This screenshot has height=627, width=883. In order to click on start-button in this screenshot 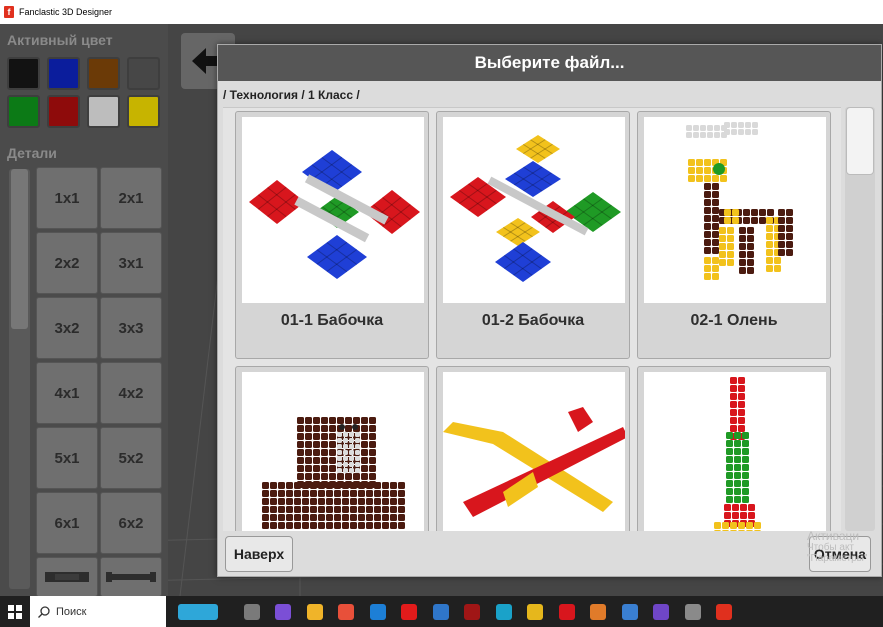, I will do `click(15, 611)`.